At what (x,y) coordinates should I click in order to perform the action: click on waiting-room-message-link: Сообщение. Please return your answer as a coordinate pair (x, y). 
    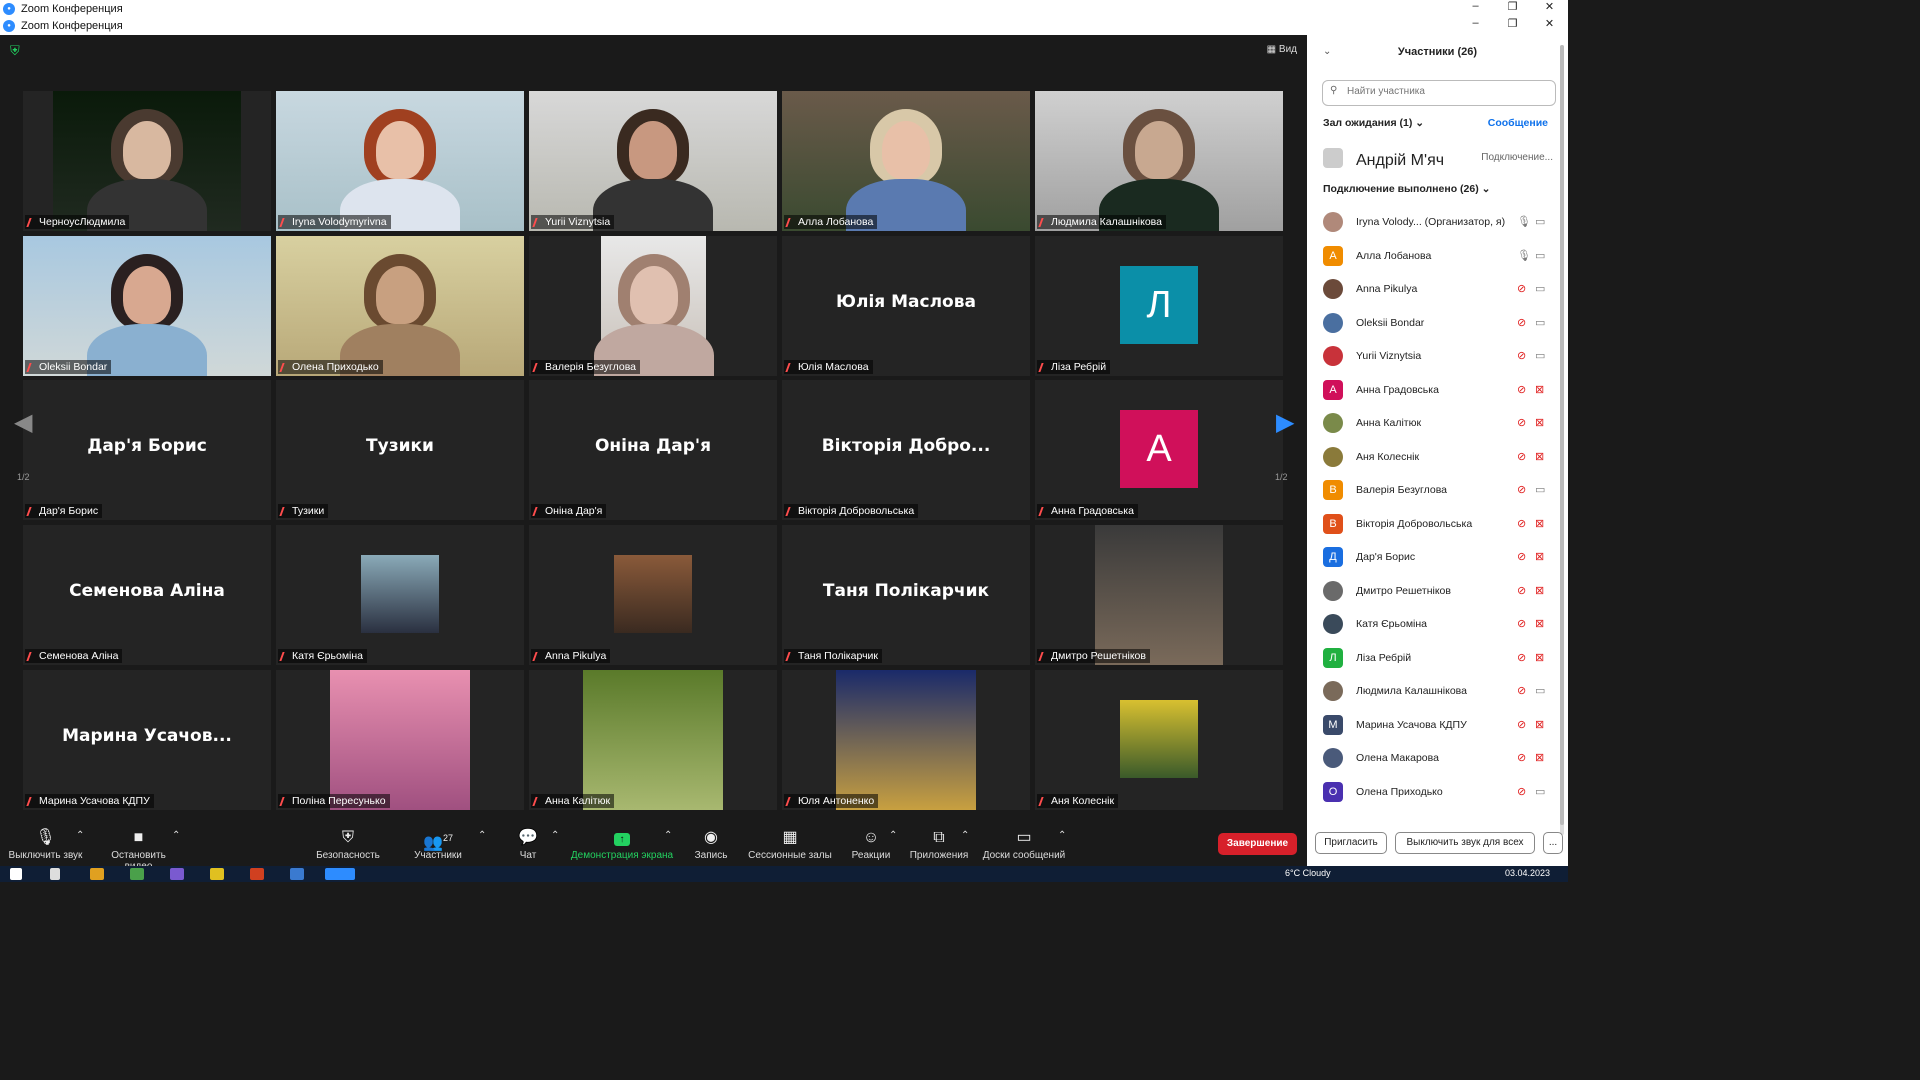
    Looking at the image, I should click on (1518, 123).